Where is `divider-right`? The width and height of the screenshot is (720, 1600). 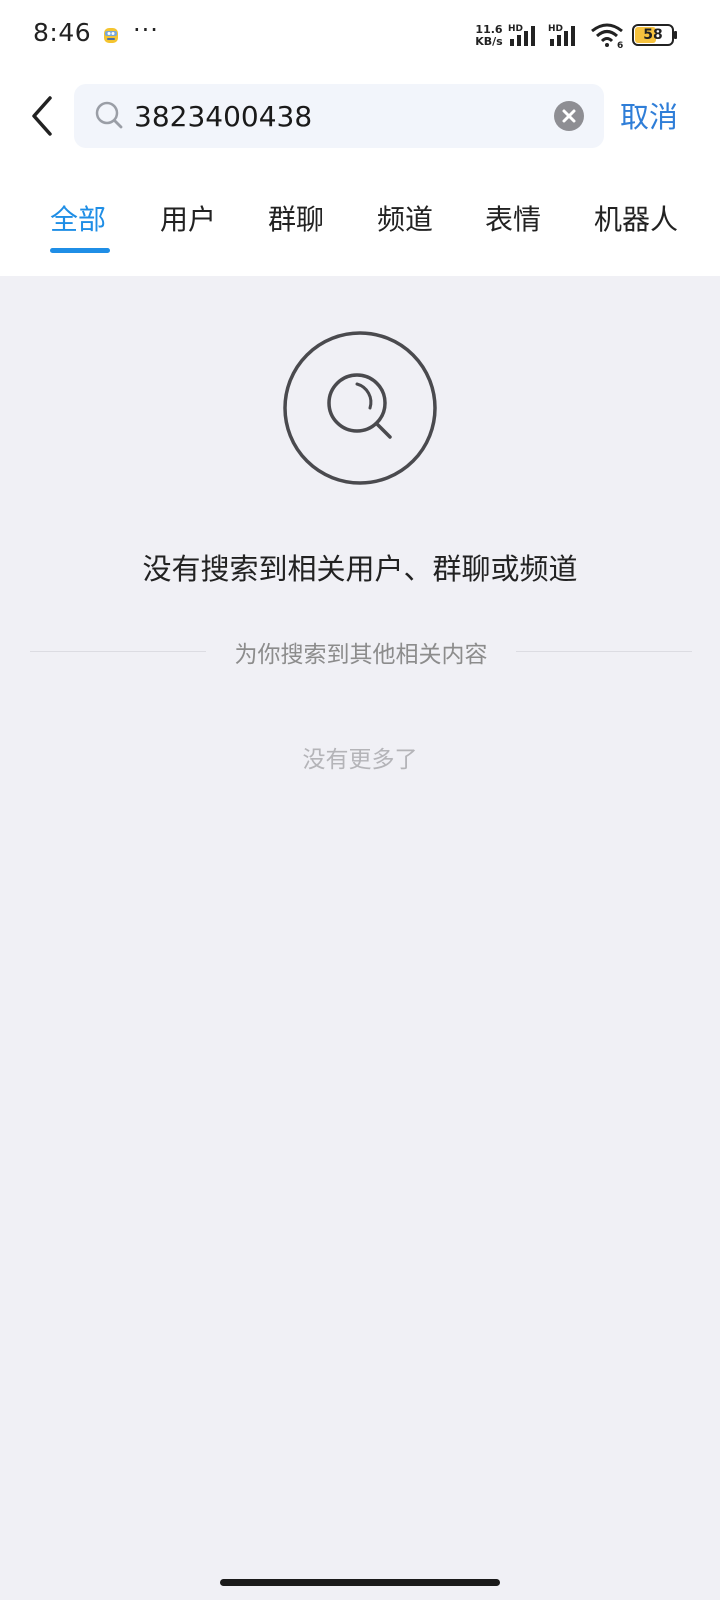
divider-right is located at coordinates (604, 651).